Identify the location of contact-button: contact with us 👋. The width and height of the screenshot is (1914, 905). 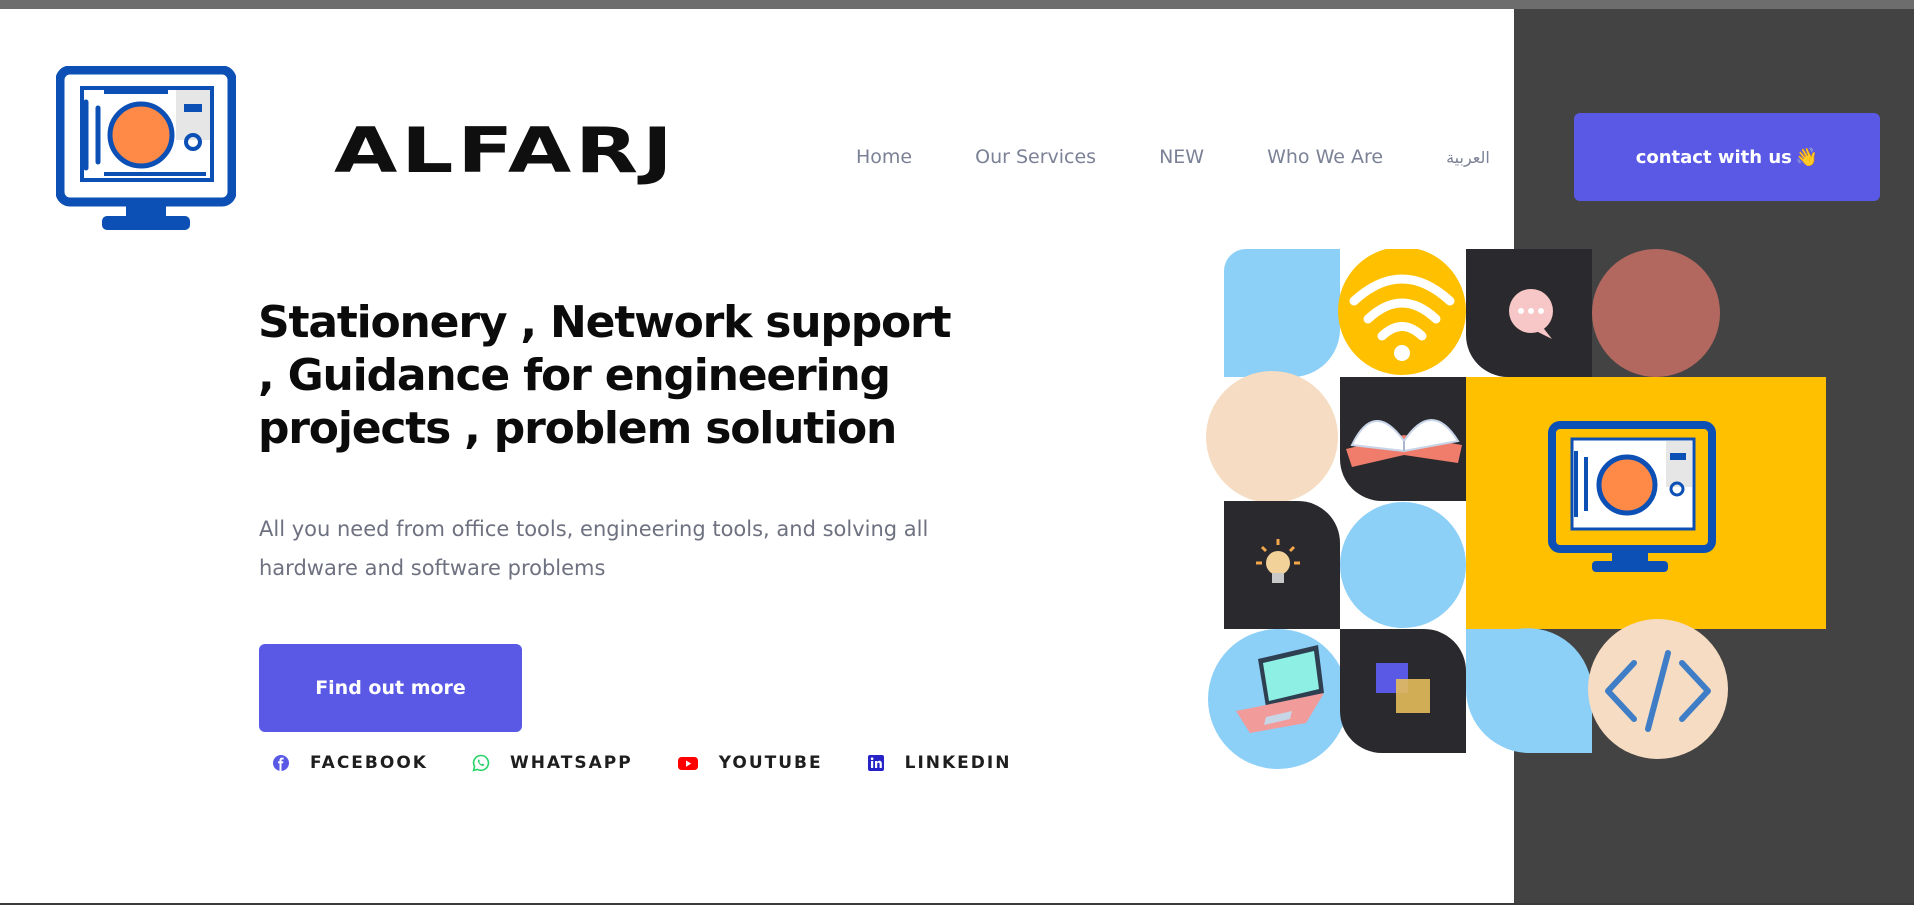
(1727, 157).